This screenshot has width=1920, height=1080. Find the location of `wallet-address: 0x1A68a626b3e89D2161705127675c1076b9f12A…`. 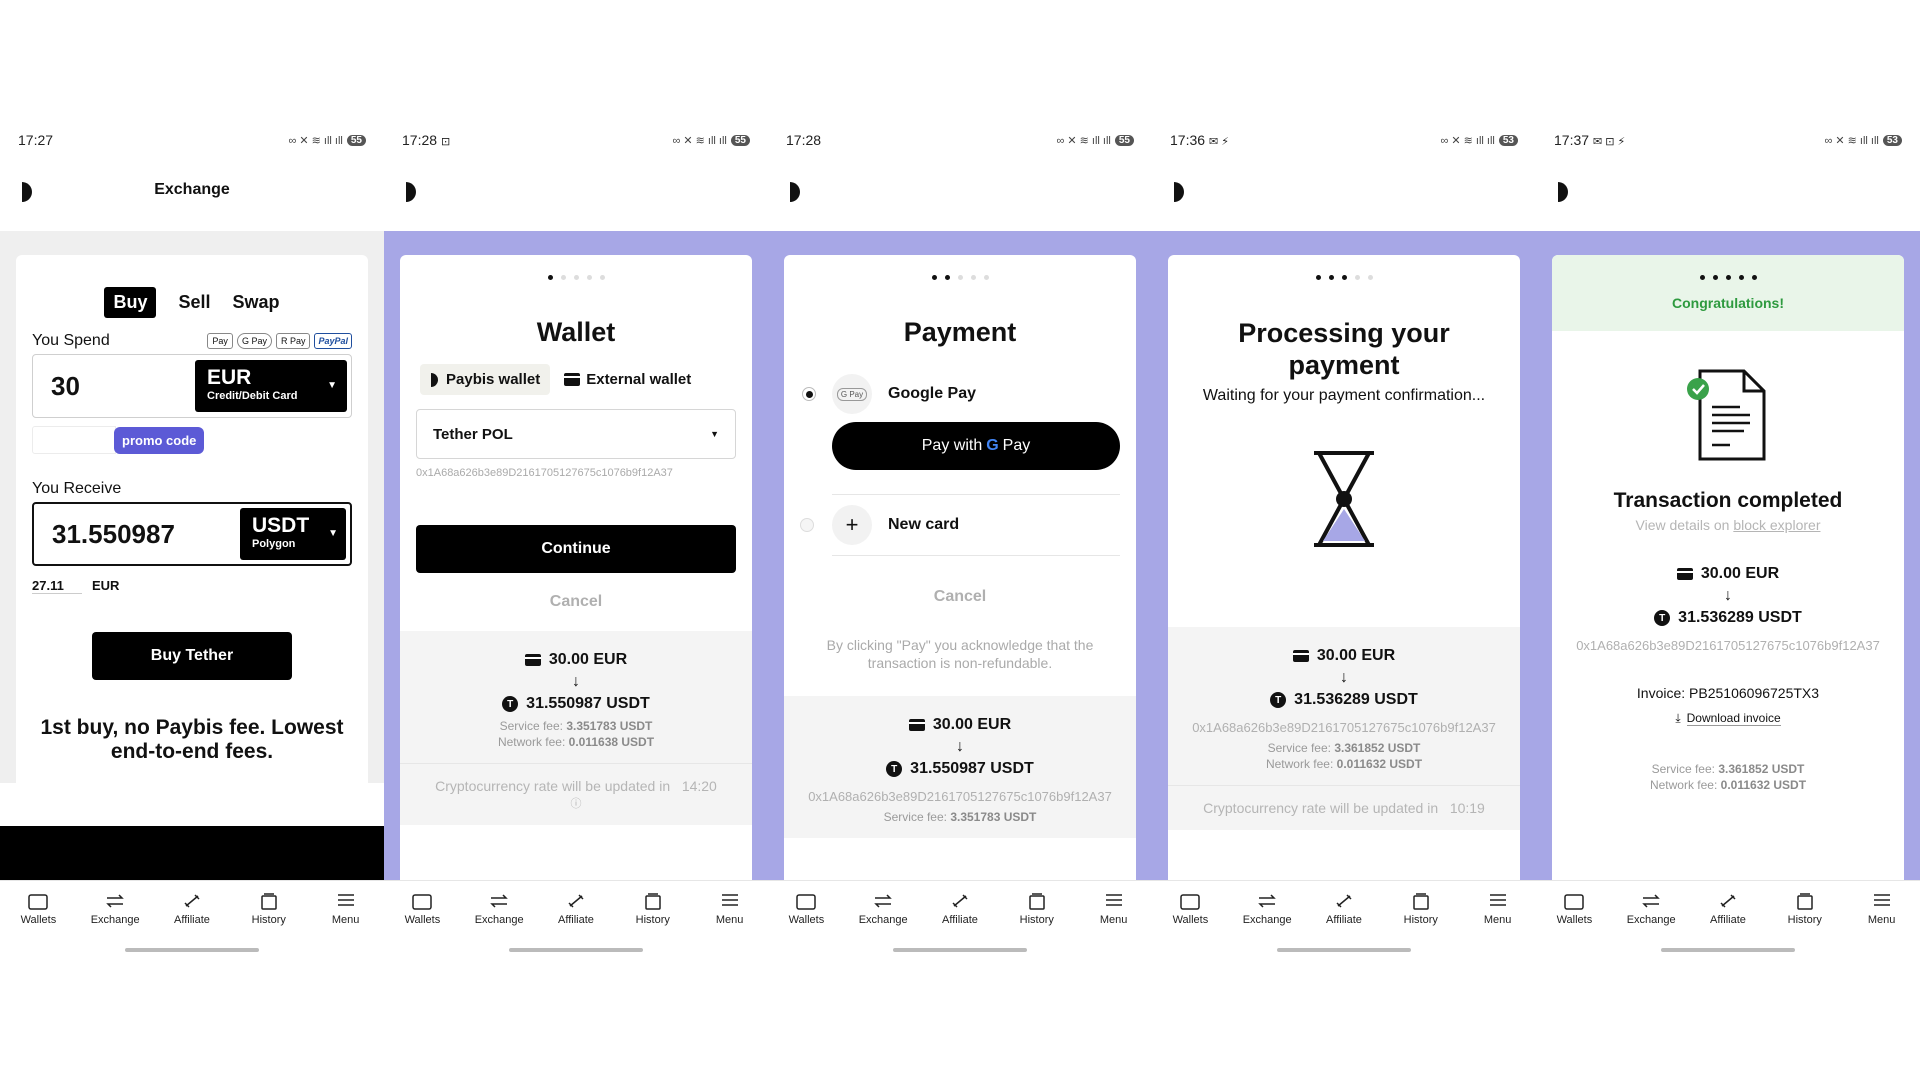

wallet-address: 0x1A68a626b3e89D2161705127675c1076b9f12A… is located at coordinates (960, 796).